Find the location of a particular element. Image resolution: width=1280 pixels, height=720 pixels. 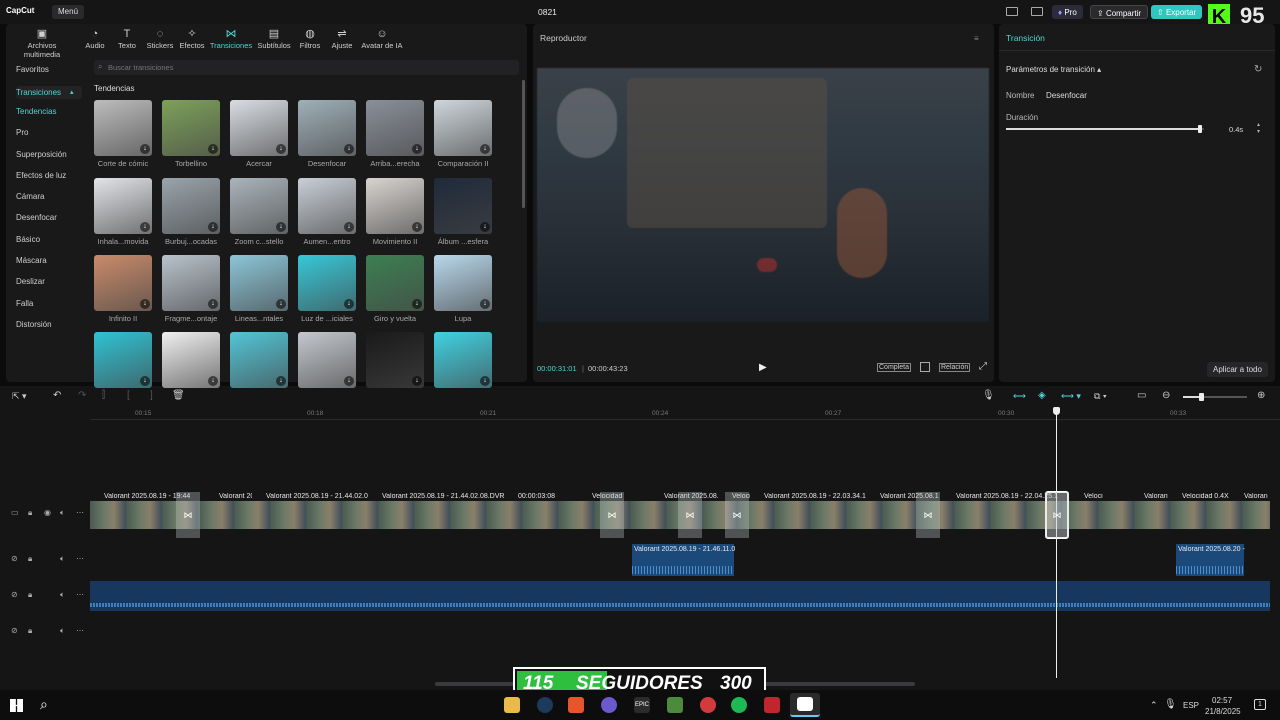

category-item: Distorsión is located at coordinates (34, 324).